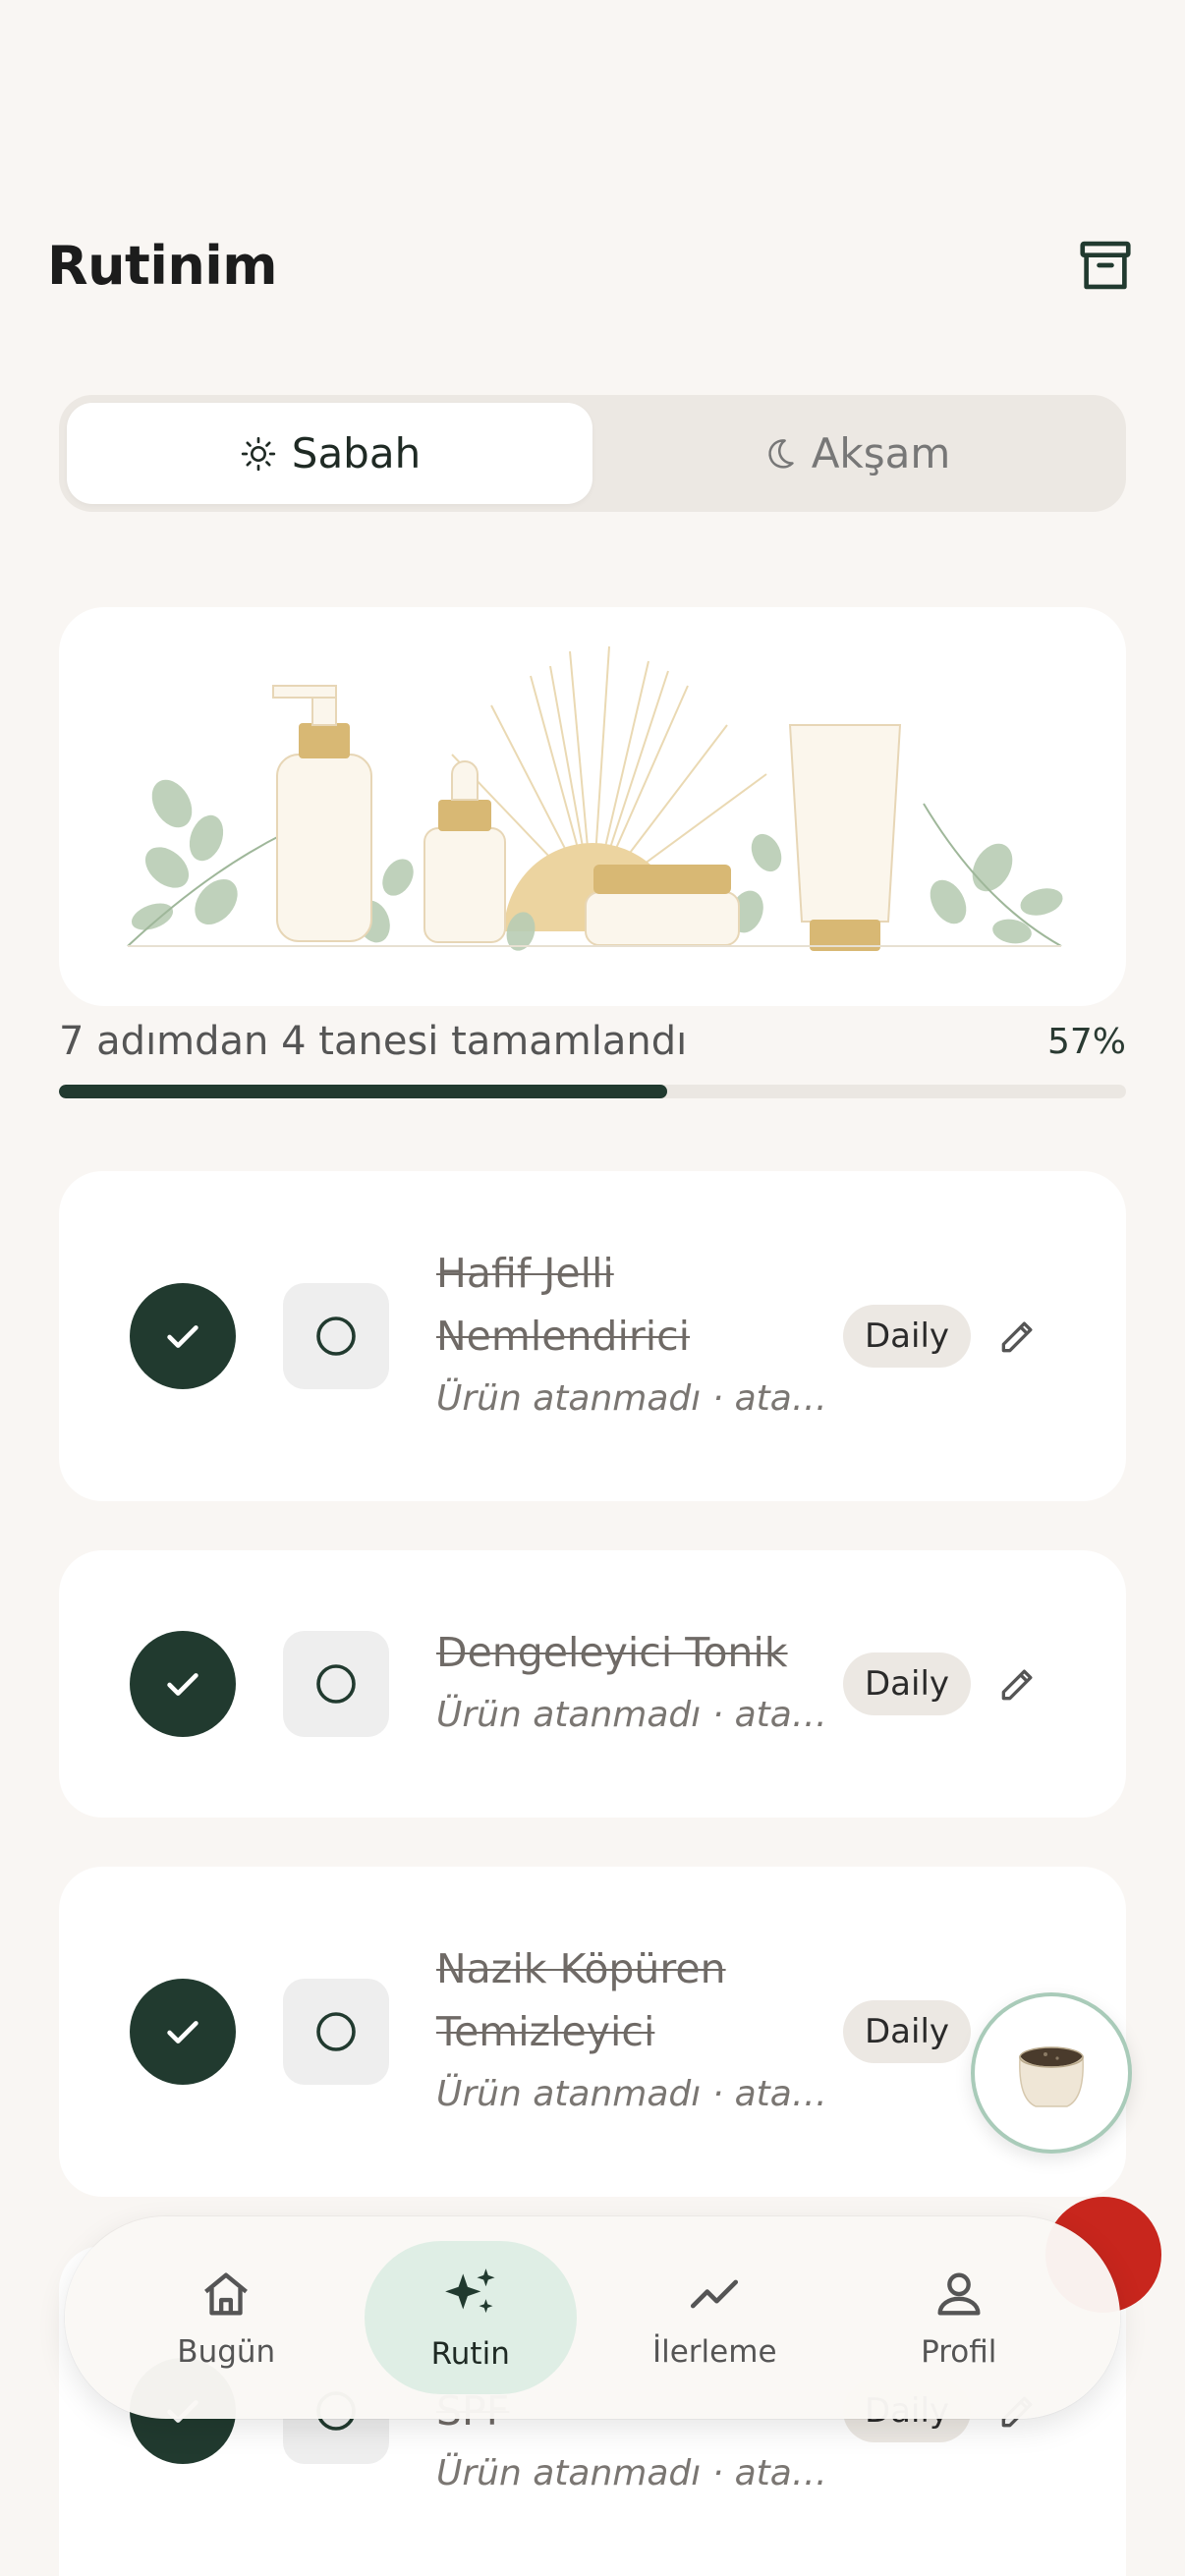 The height and width of the screenshot is (2576, 1185). What do you see at coordinates (1052, 2076) in the screenshot?
I see `cream-jar-icon` at bounding box center [1052, 2076].